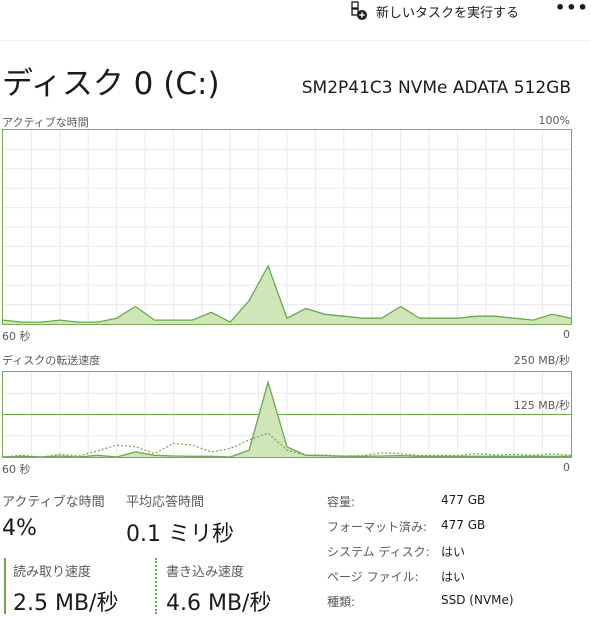 The width and height of the screenshot is (591, 627). I want to click on transfer-chart-mid-label: 125 MB/秒, so click(541, 405).